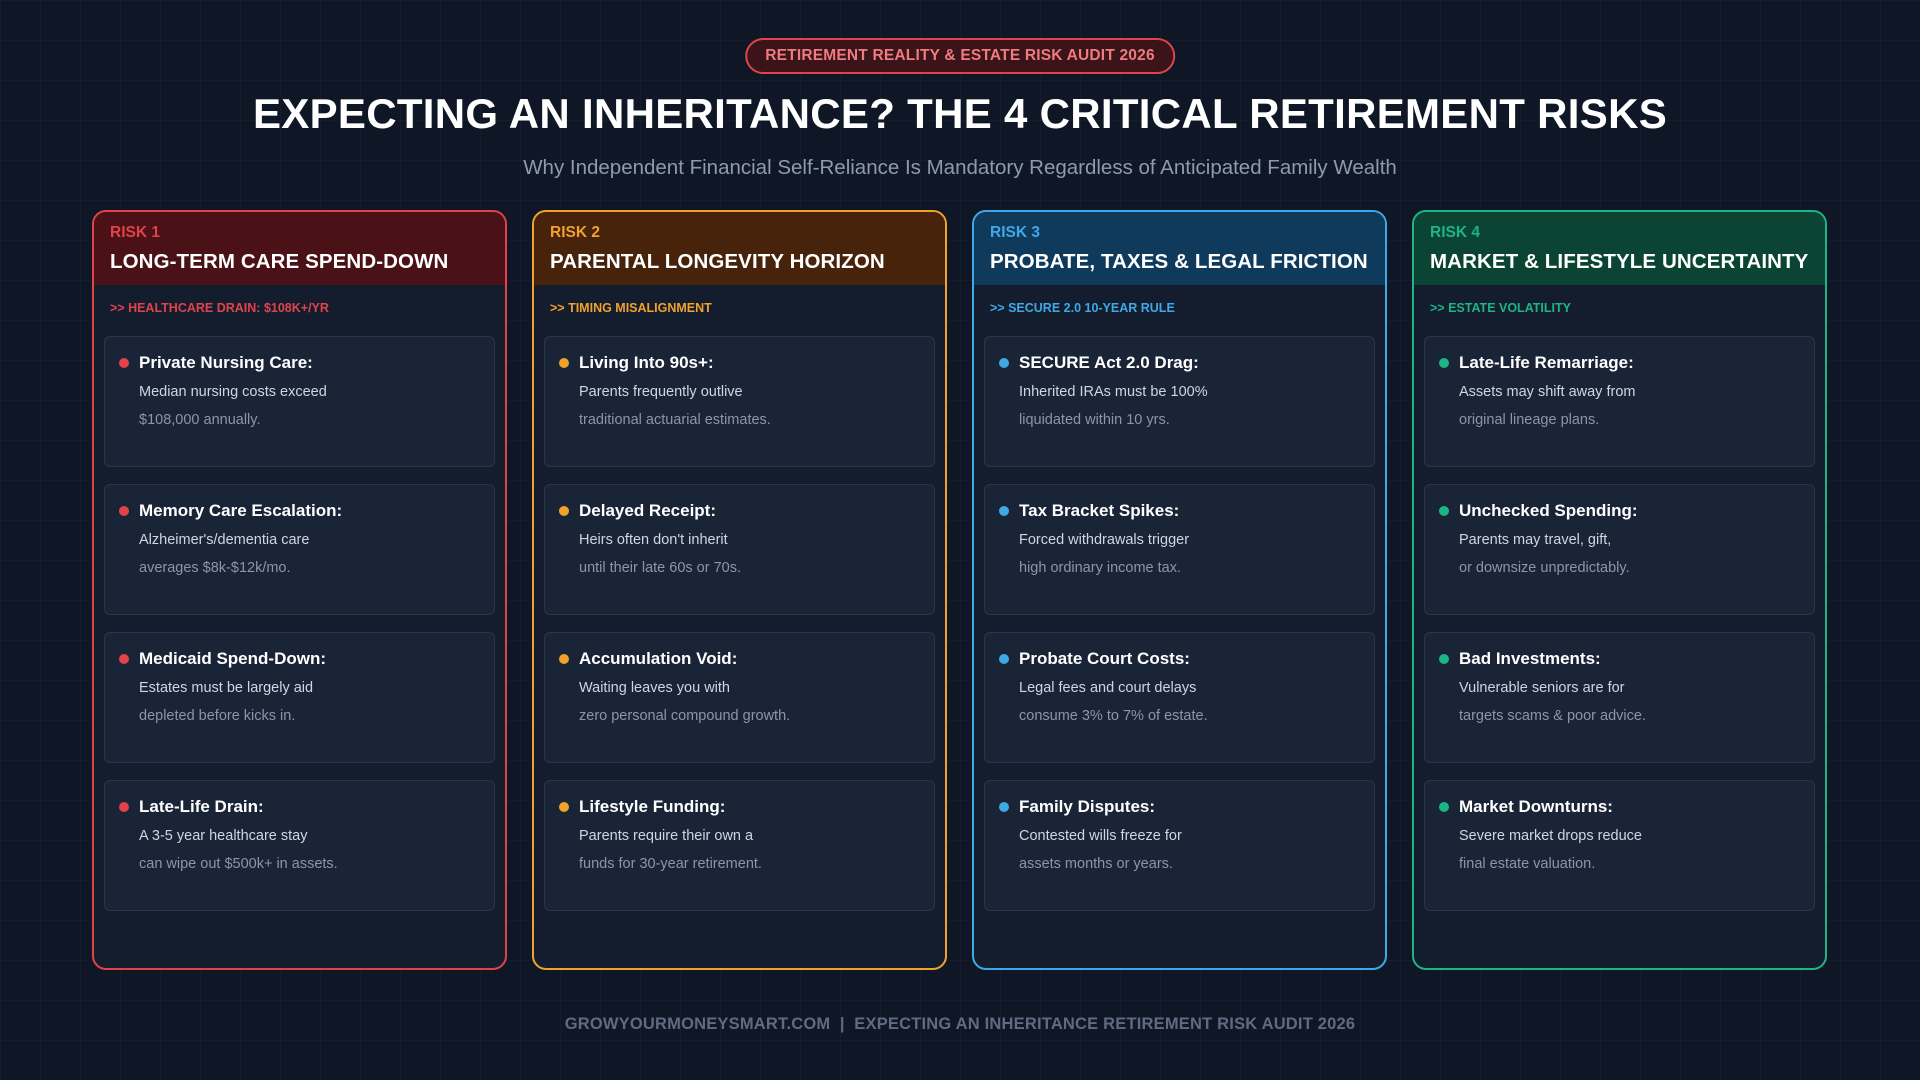 The height and width of the screenshot is (1080, 1920). Describe the element at coordinates (1544, 568) in the screenshot. I see `card-text: or downsize unpredictably.` at that location.